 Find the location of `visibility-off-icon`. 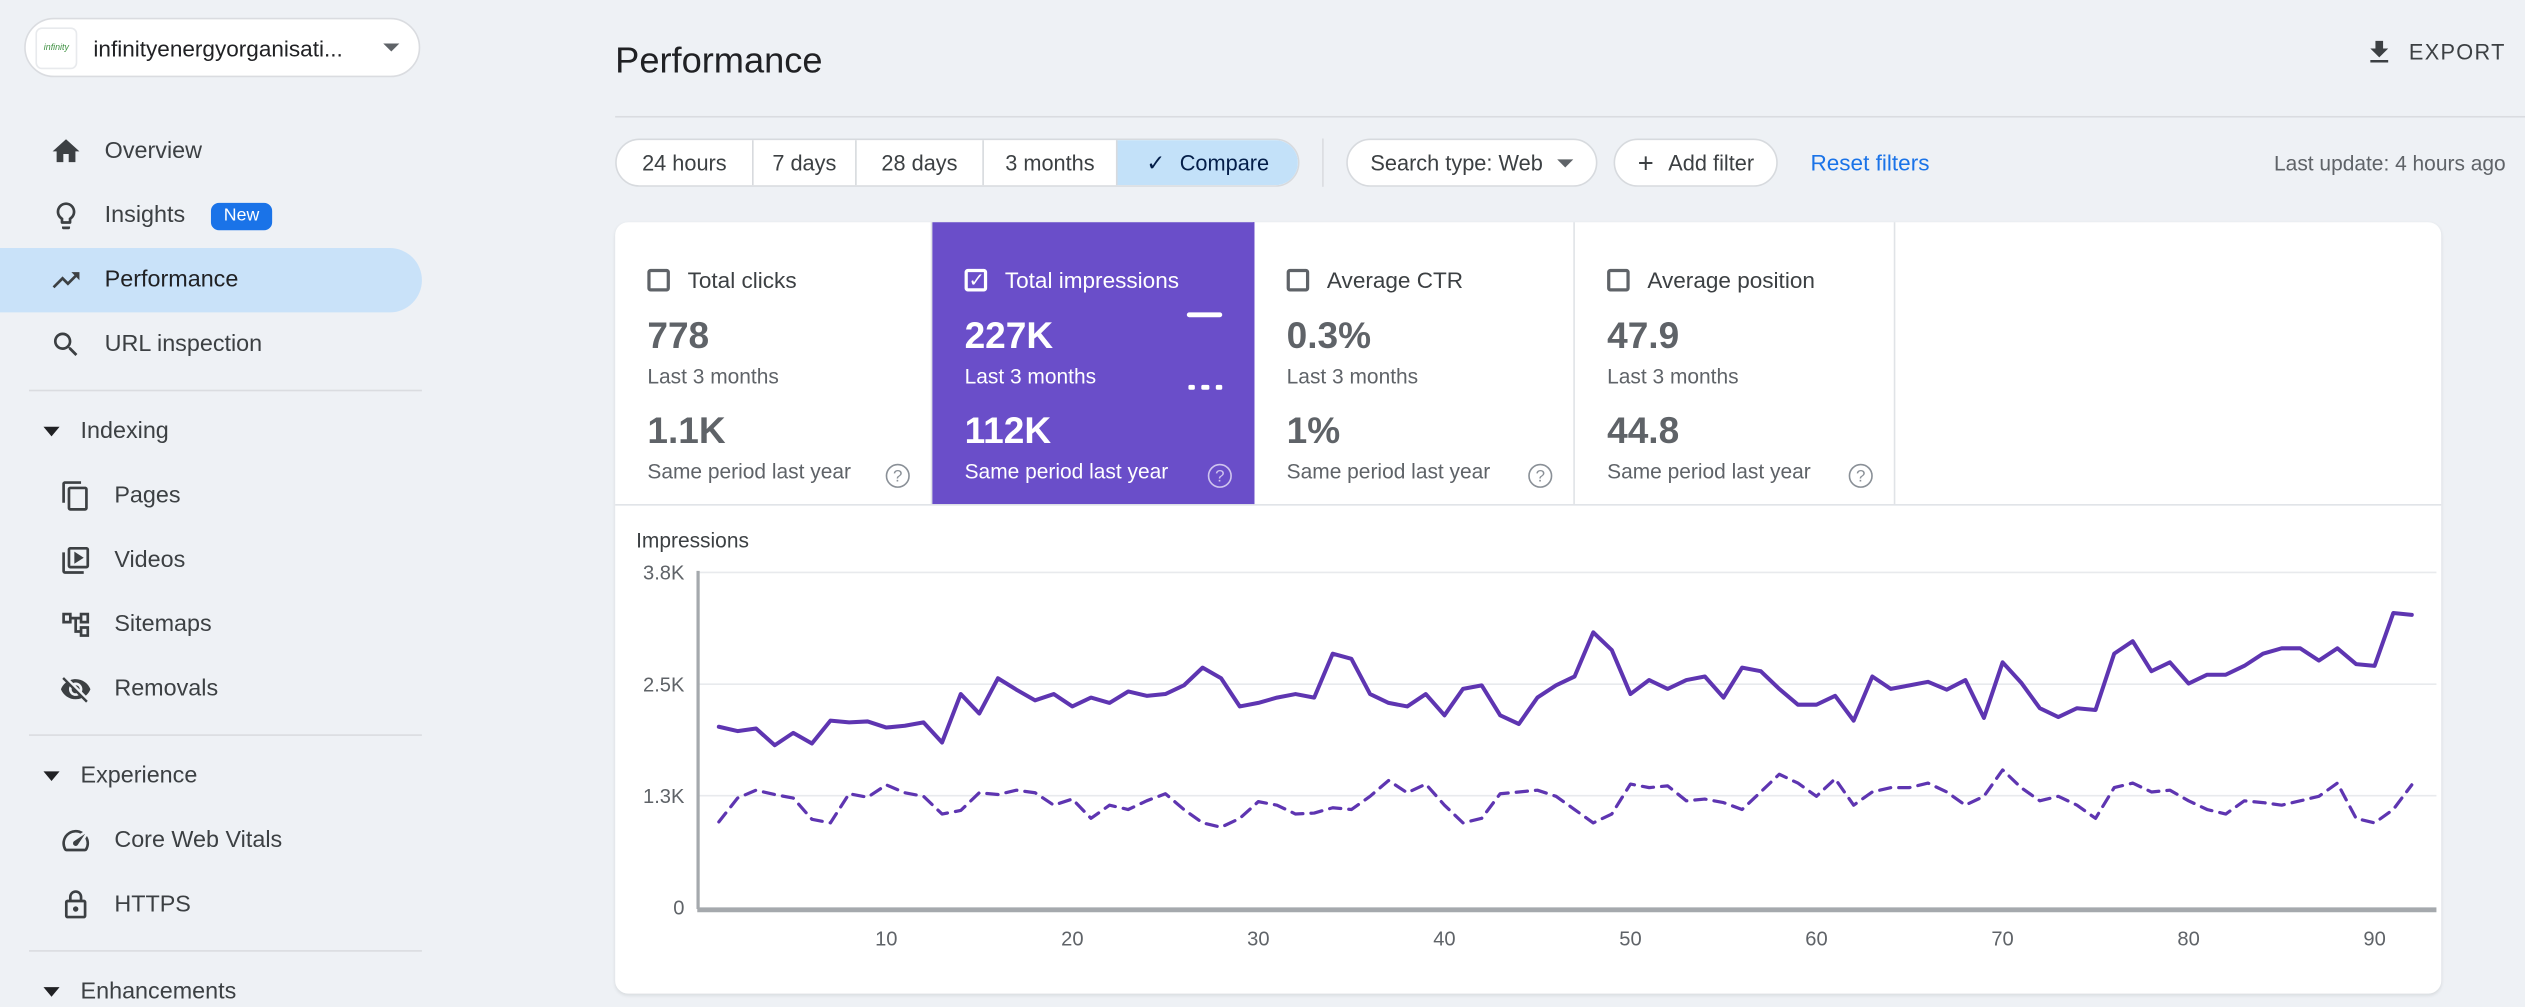

visibility-off-icon is located at coordinates (76, 689).